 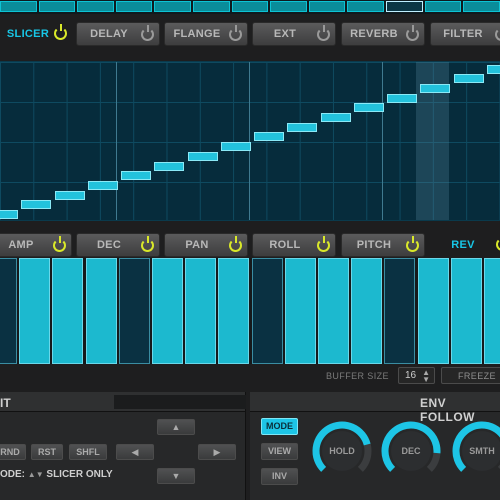 I want to click on fx-tab-label: FILTER, so click(x=463, y=34).